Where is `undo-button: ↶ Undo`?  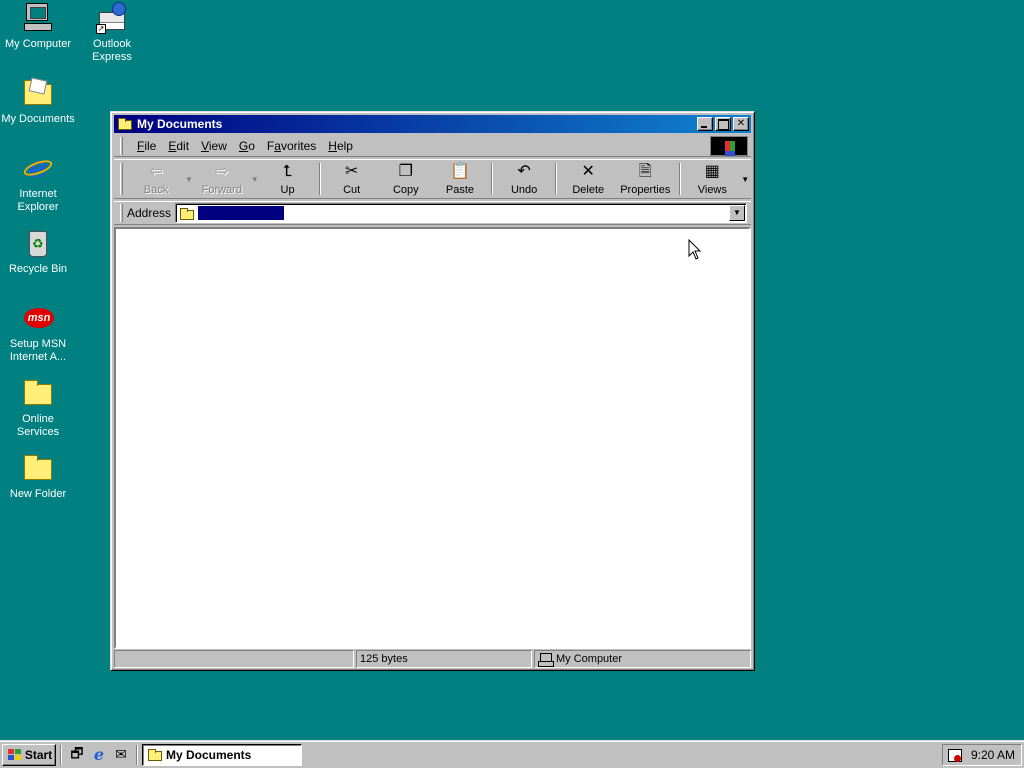 undo-button: ↶ Undo is located at coordinates (524, 179).